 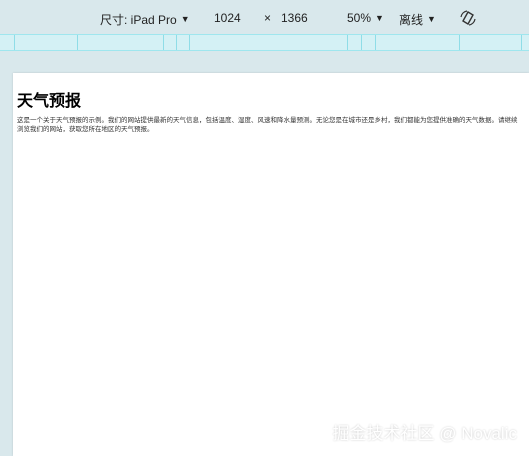 I want to click on network-dropdown: 离线 ▼, so click(x=417, y=19).